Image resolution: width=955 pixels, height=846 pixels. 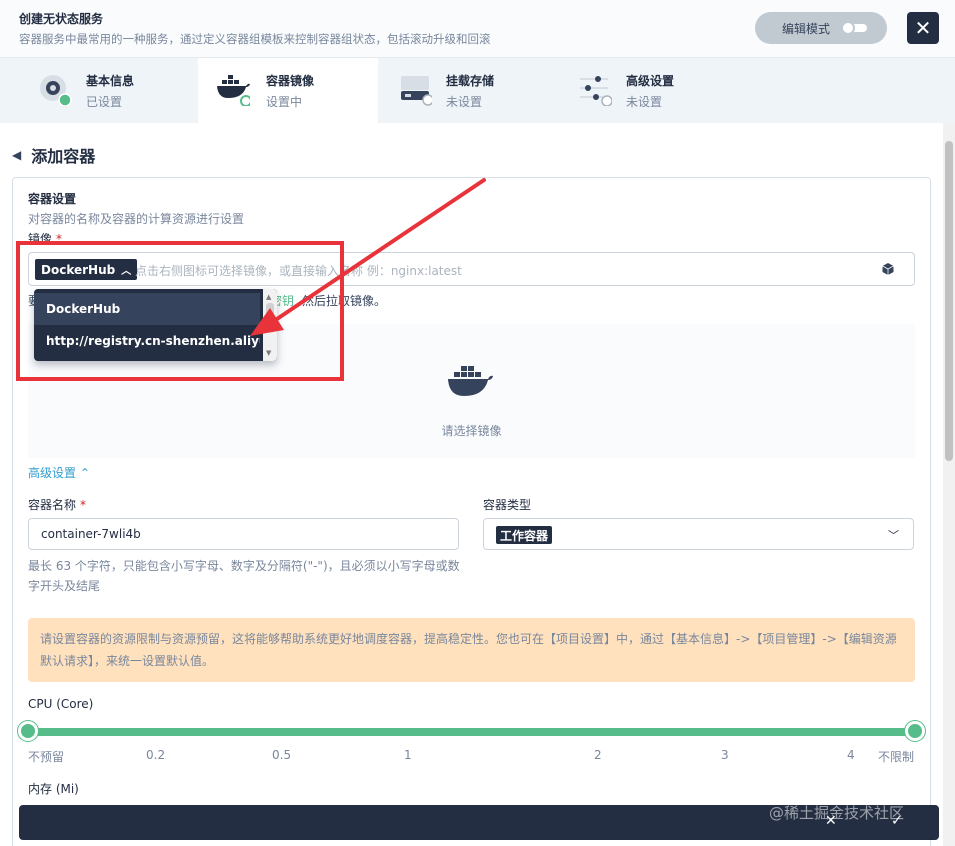 What do you see at coordinates (104, 102) in the screenshot?
I see `tab-basic-info-status: 已设置` at bounding box center [104, 102].